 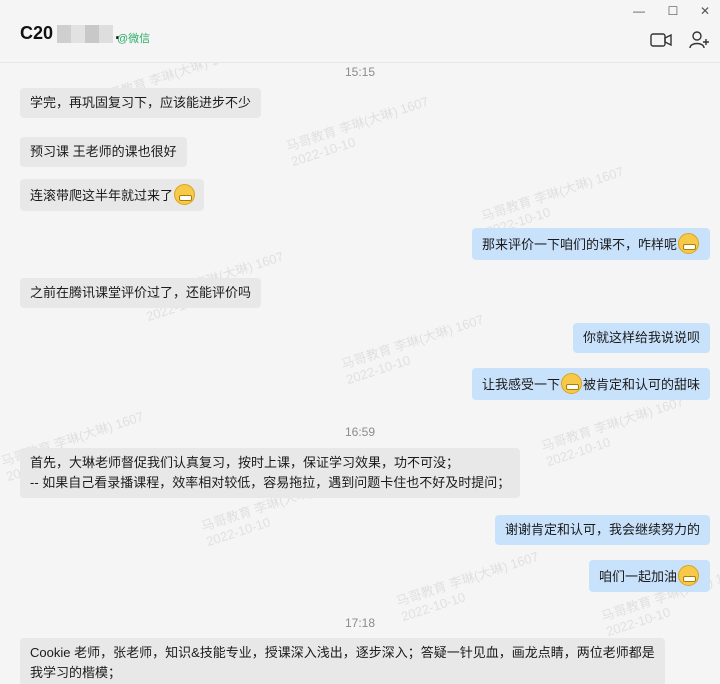 I want to click on message-text: 让我感受一下, so click(x=520, y=384).